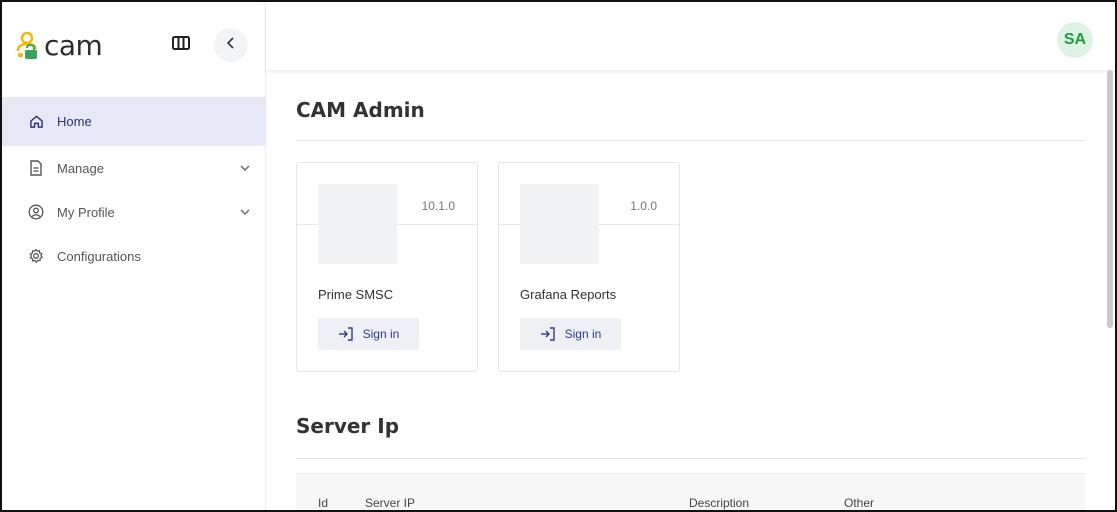  I want to click on sidebar-item-label: Manage, so click(80, 168).